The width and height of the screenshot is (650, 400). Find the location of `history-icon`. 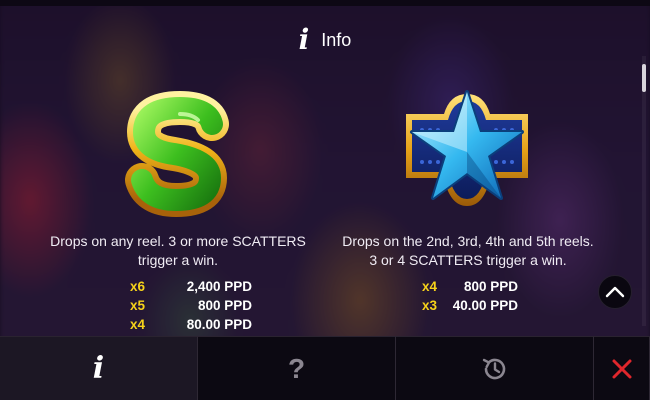

history-icon is located at coordinates (493, 368).